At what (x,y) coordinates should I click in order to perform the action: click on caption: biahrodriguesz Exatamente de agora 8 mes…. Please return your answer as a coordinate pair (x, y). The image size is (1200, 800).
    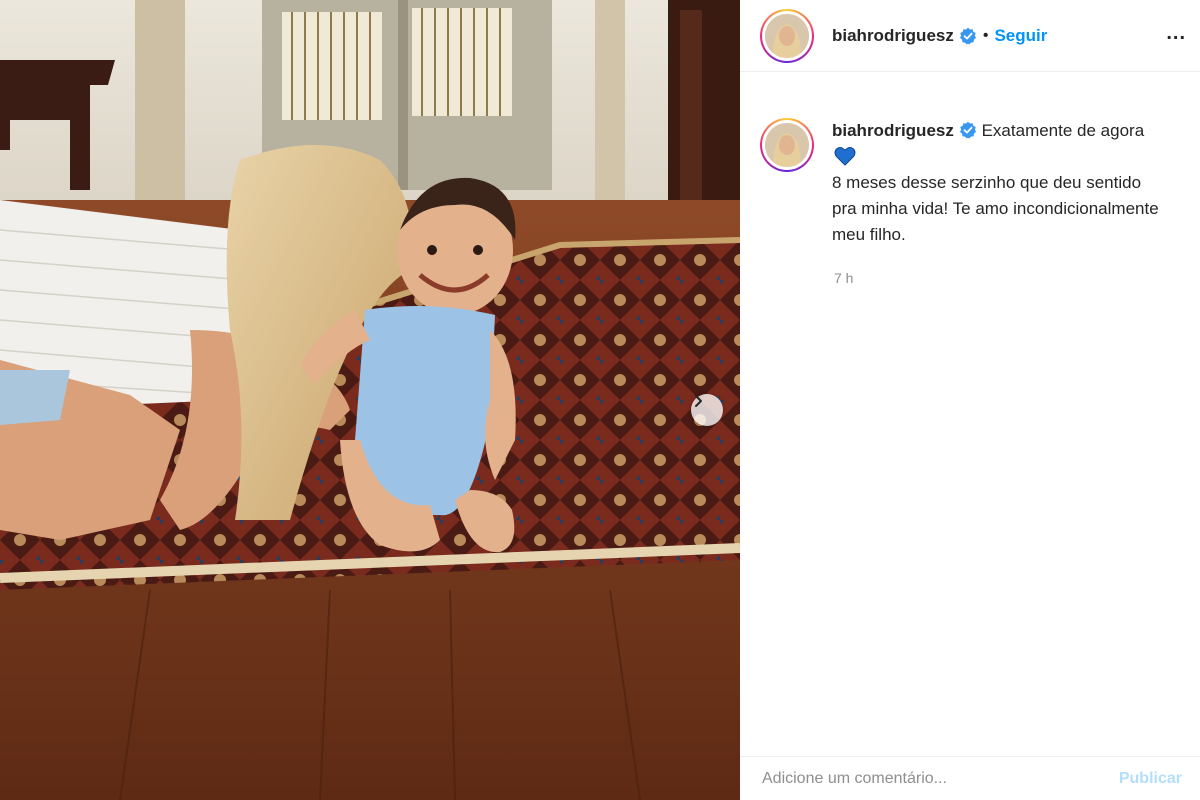
    Looking at the image, I should click on (970, 183).